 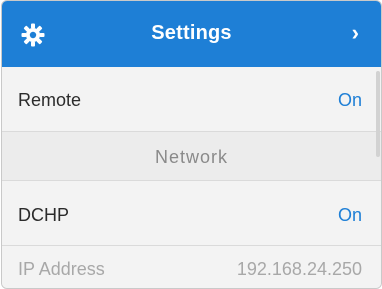 I want to click on setting-value-dhcp: On, so click(x=350, y=215).